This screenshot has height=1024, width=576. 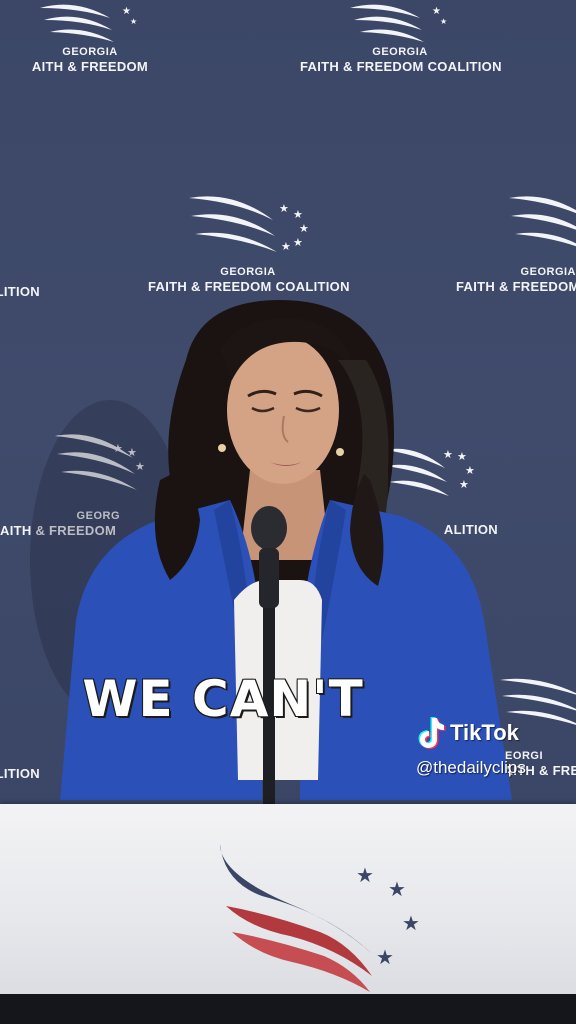 I want to click on tiktok-watermark: TikTok @thedailyclips, so click(x=496, y=747).